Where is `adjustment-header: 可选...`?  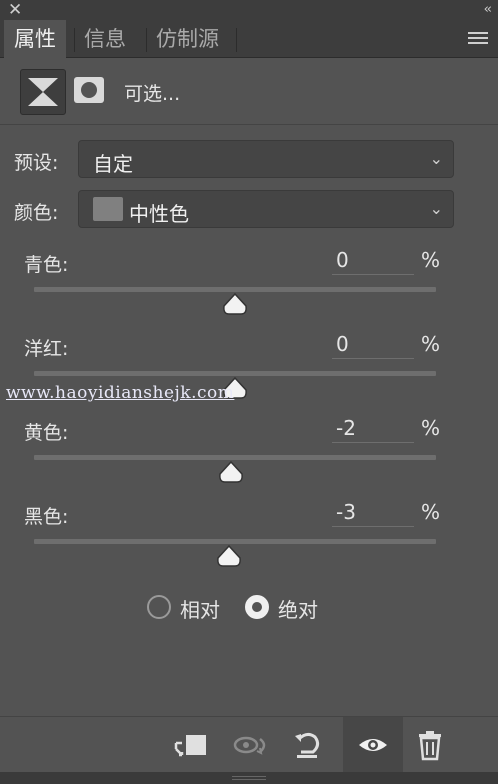 adjustment-header: 可选... is located at coordinates (249, 92).